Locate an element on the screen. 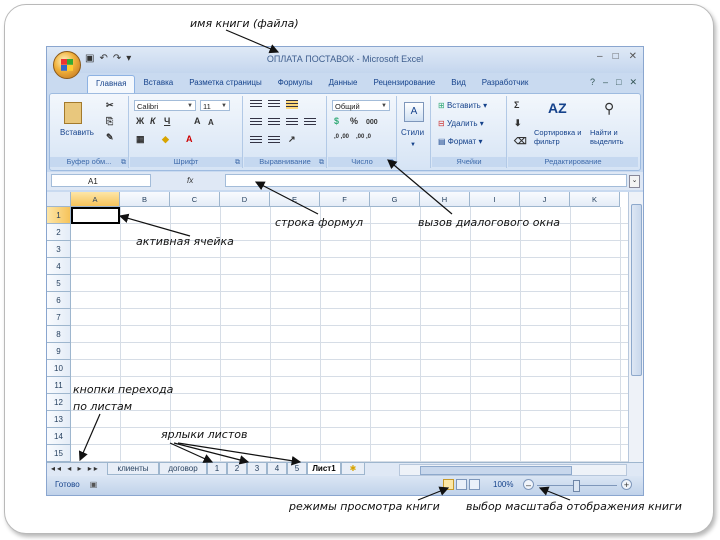 Image resolution: width=720 pixels, height=540 pixels. sheet-tab-contract: договор is located at coordinates (183, 469).